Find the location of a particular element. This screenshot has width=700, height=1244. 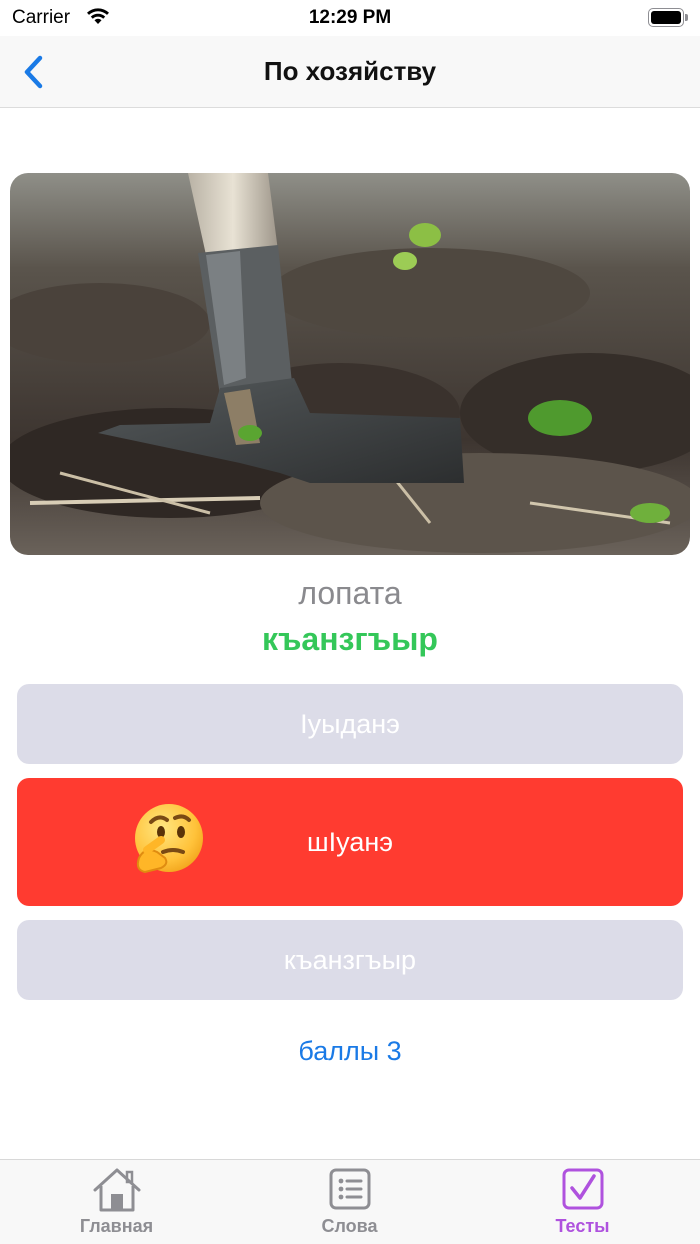

page-title: По хозяйству is located at coordinates (350, 71).